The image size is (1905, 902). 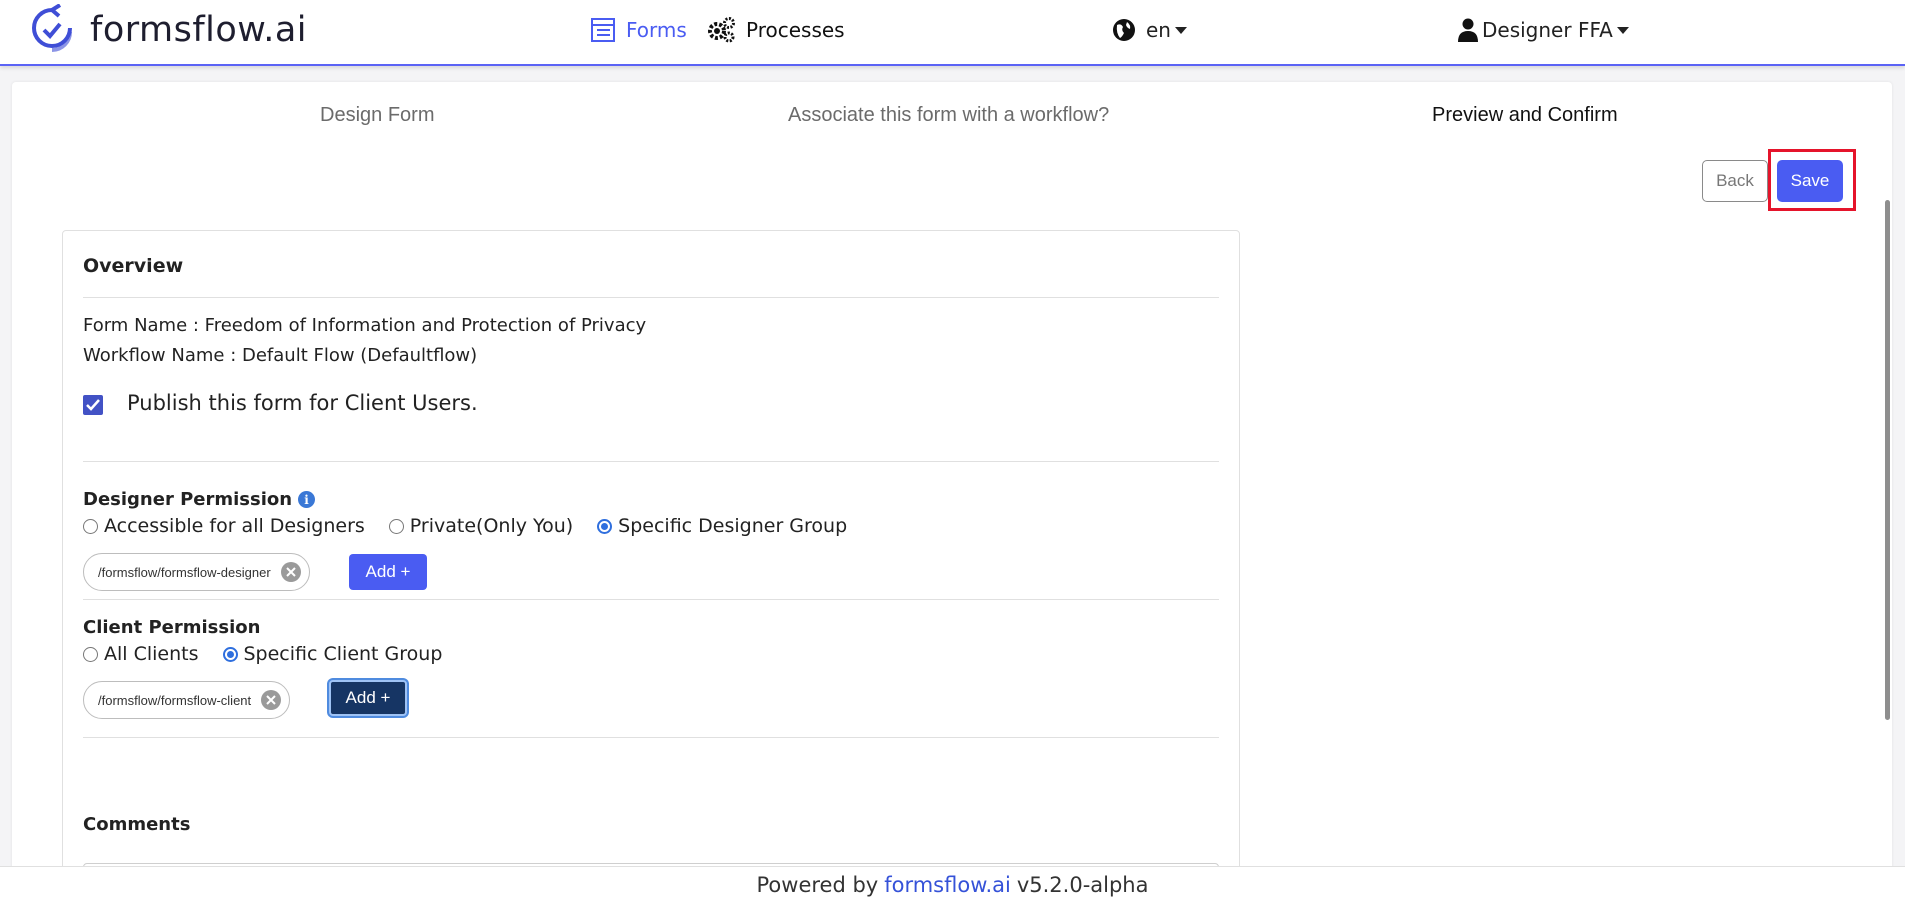 What do you see at coordinates (1158, 30) in the screenshot?
I see `language-label: en` at bounding box center [1158, 30].